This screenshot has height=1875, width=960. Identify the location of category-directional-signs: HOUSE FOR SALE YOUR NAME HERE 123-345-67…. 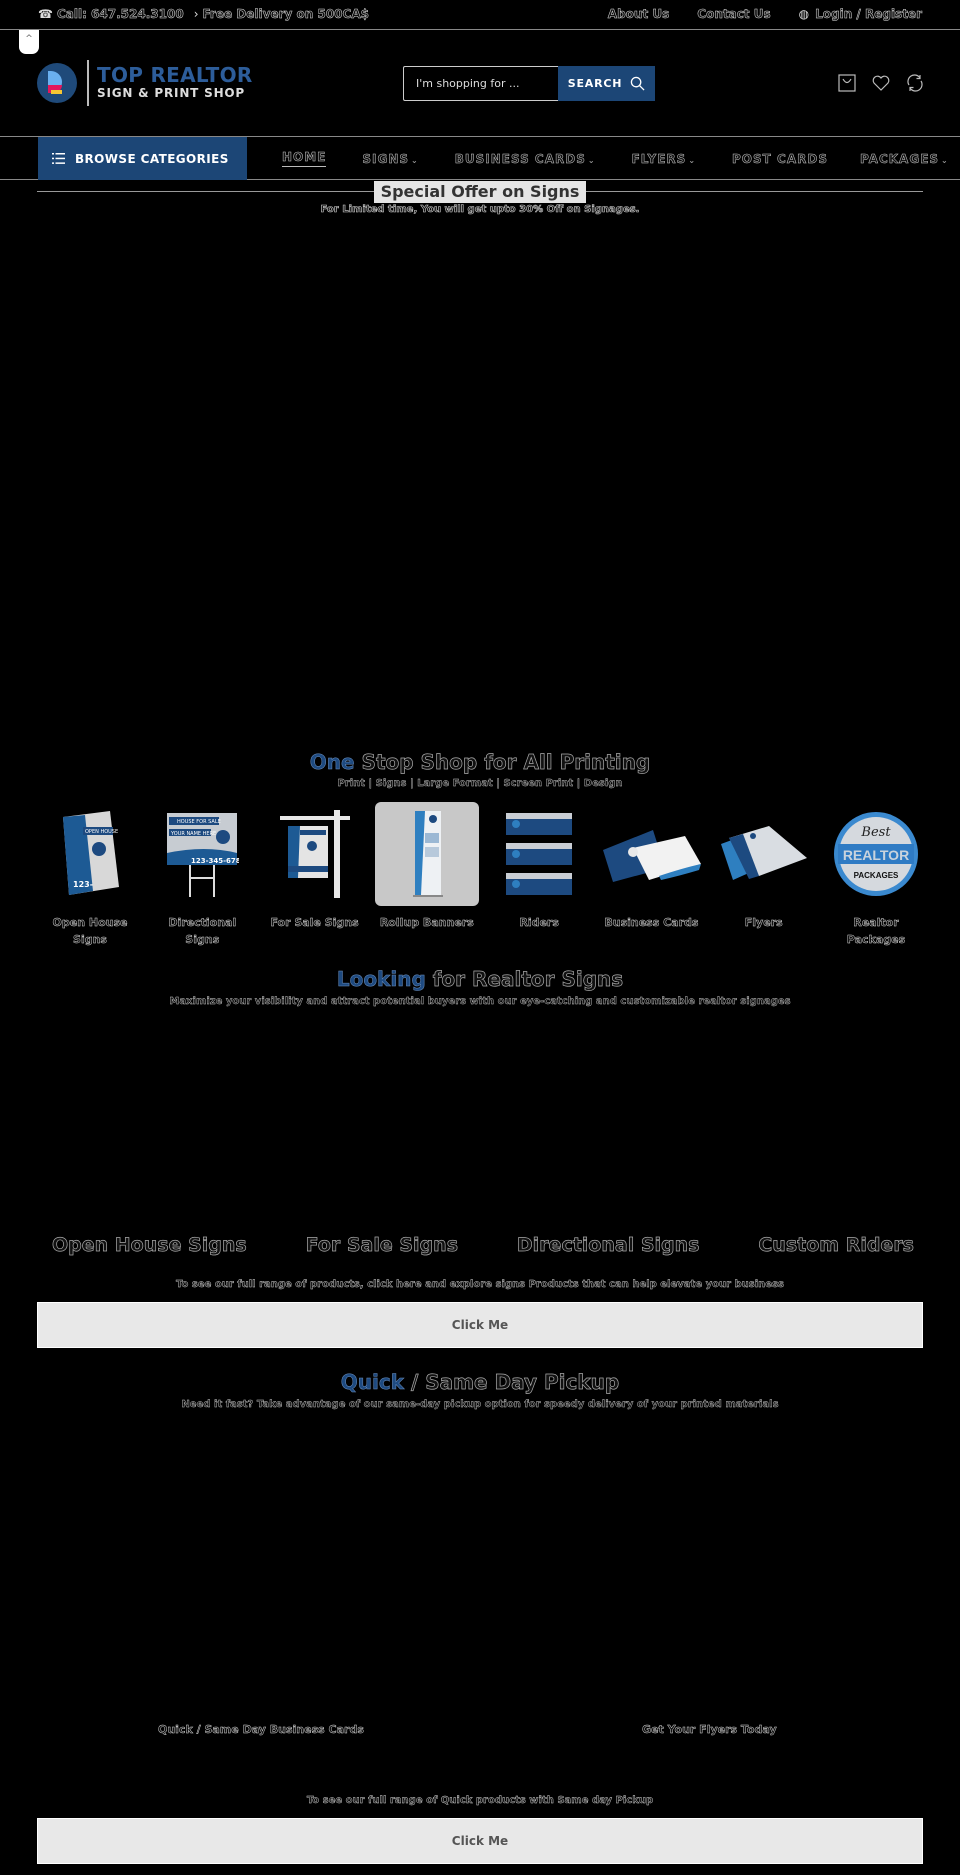
(202, 875).